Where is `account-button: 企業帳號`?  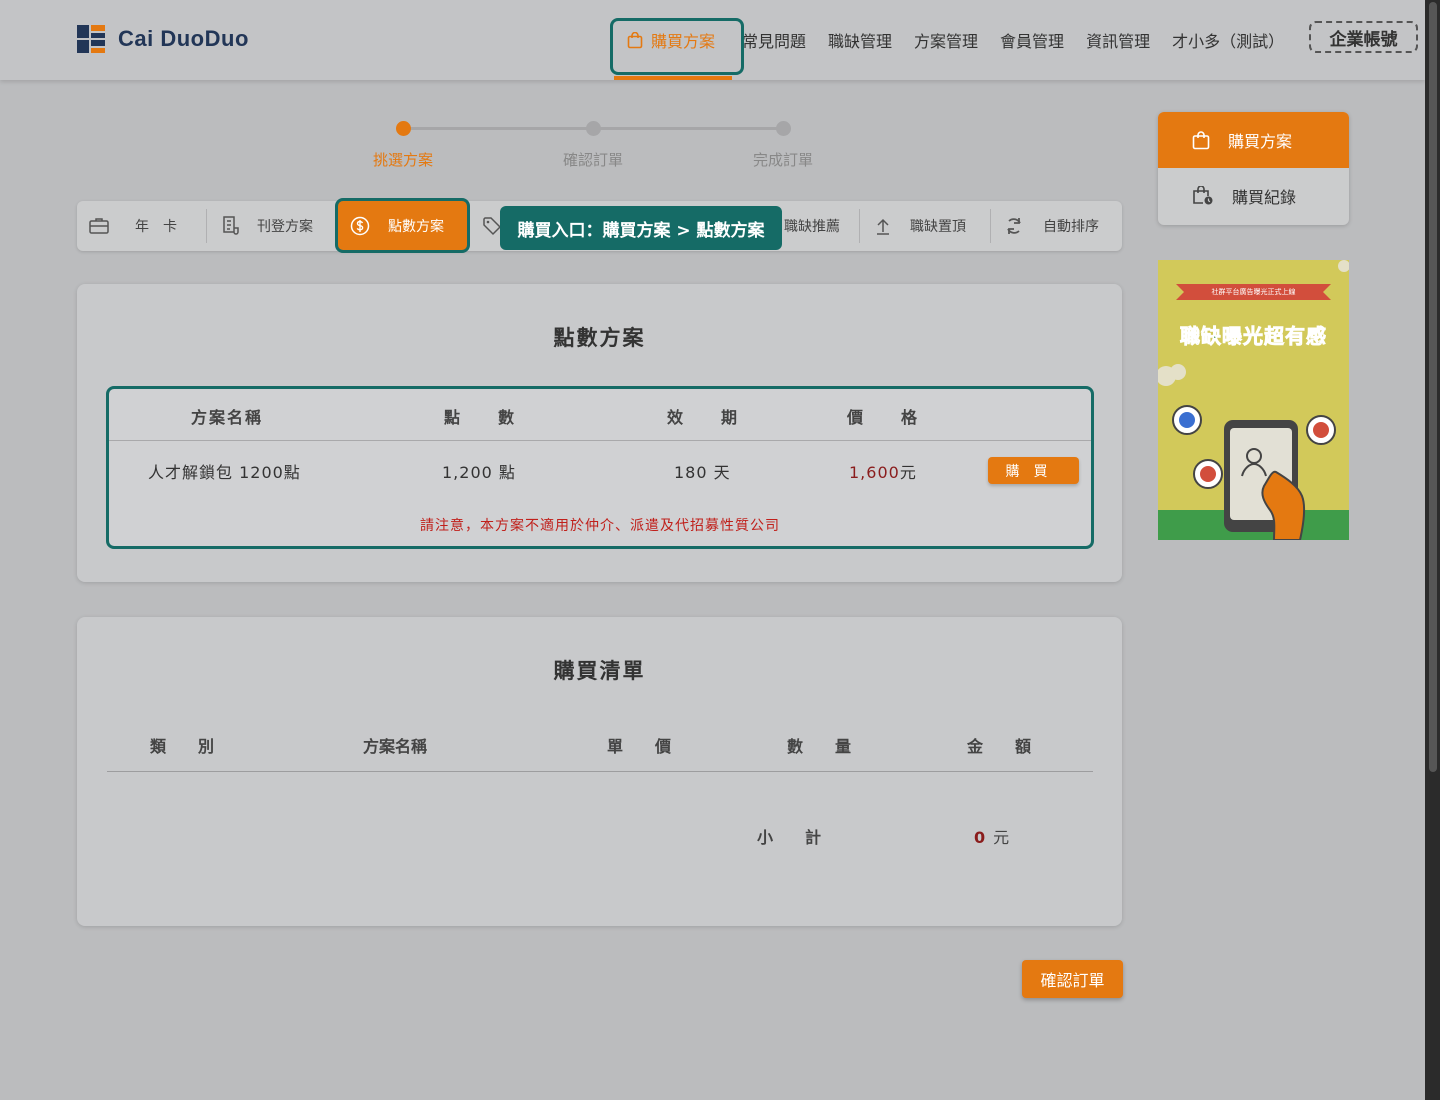
account-button: 企業帳號 is located at coordinates (1363, 37).